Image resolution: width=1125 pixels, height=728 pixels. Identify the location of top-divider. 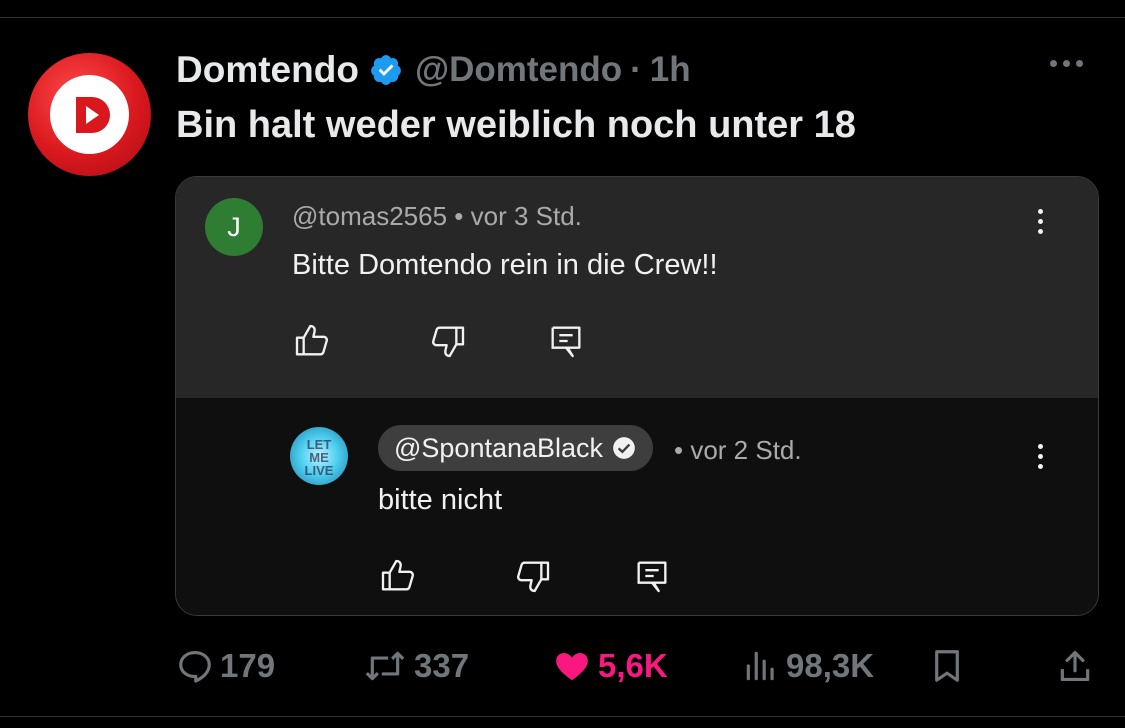
(562, 17).